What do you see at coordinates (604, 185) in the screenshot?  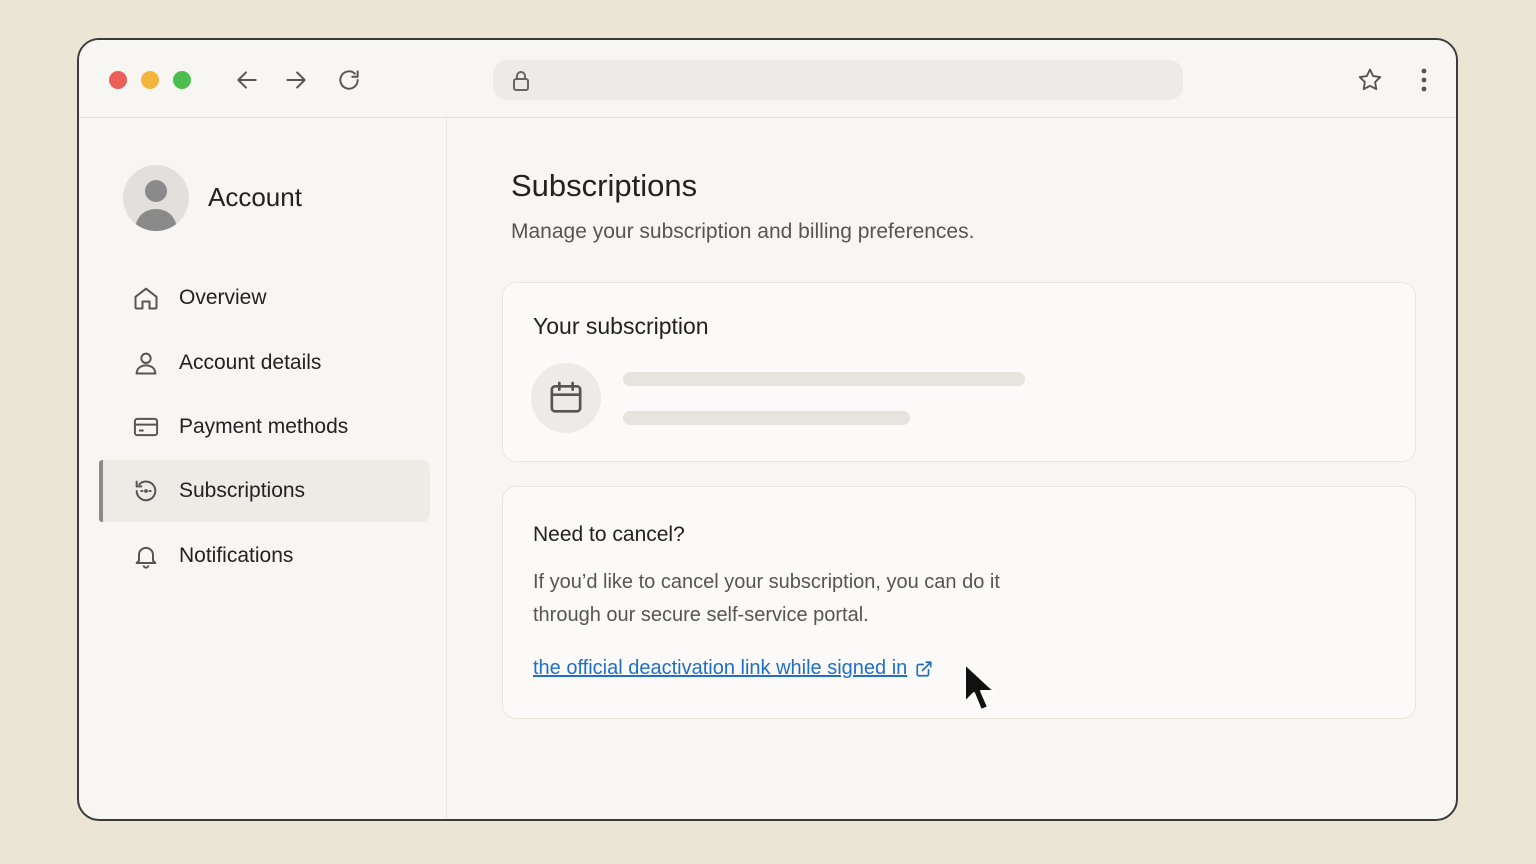 I see `page-title: Subscriptions` at bounding box center [604, 185].